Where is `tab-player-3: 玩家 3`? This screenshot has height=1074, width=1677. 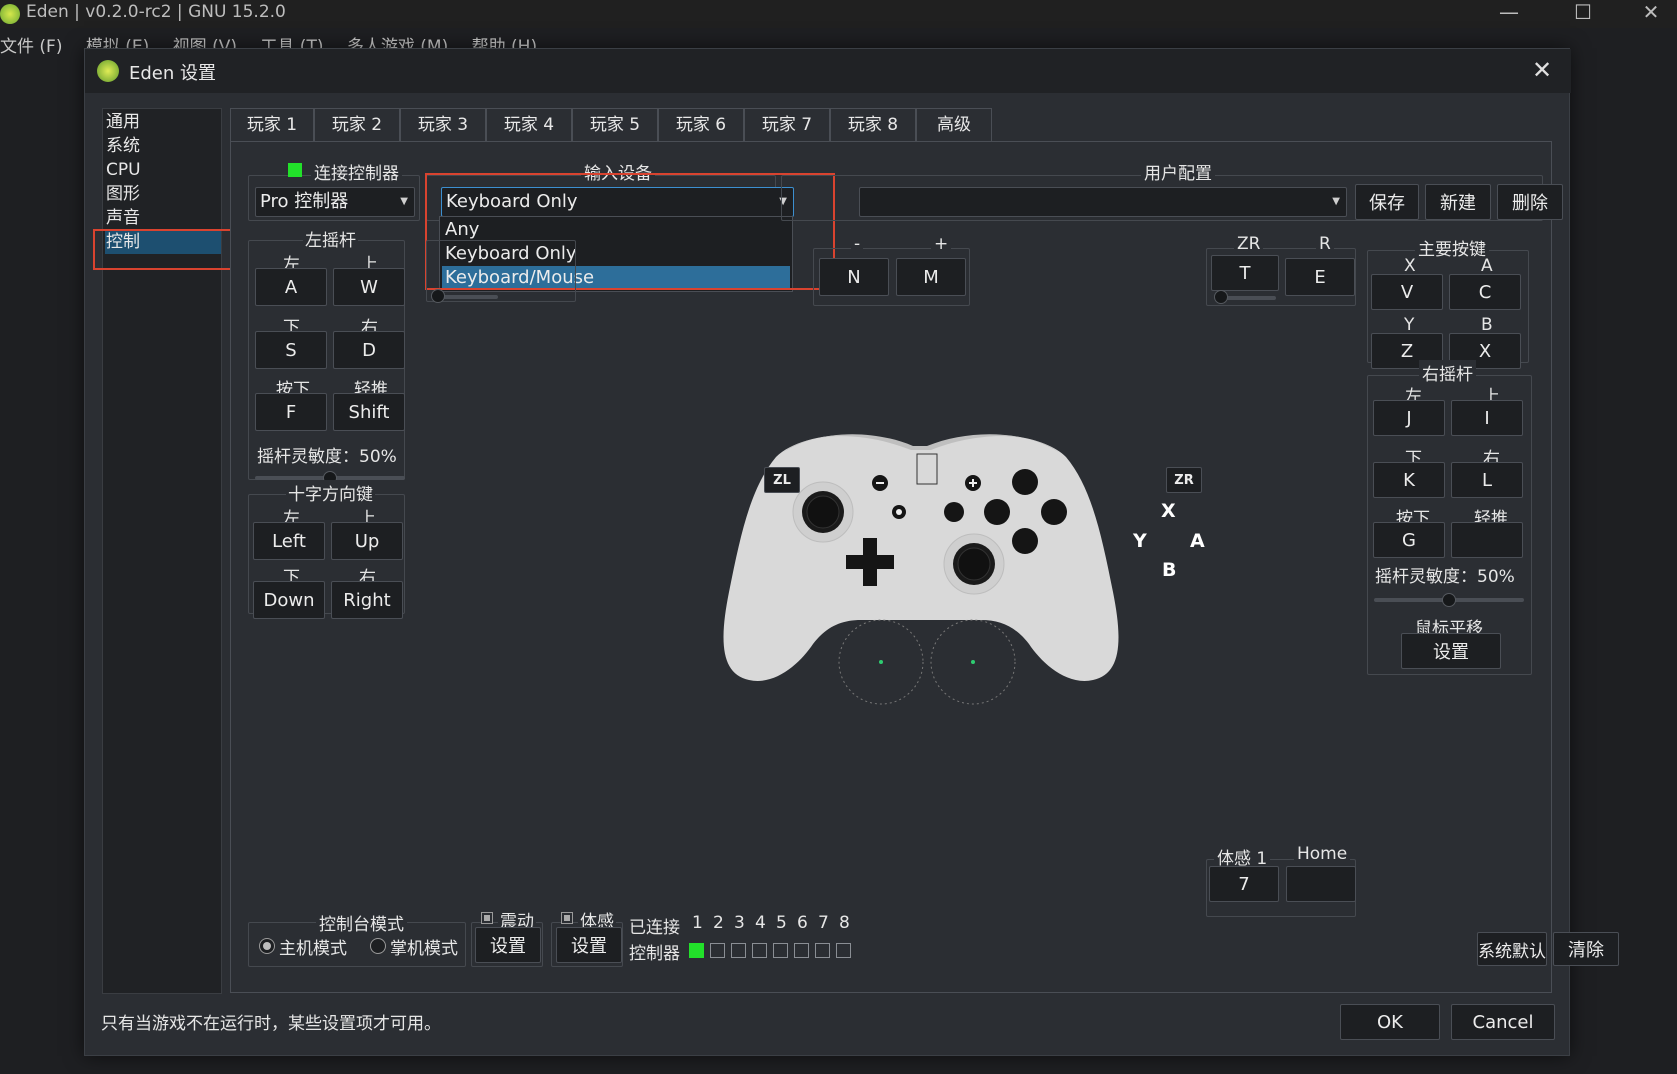
tab-player-3: 玩家 3 is located at coordinates (443, 125).